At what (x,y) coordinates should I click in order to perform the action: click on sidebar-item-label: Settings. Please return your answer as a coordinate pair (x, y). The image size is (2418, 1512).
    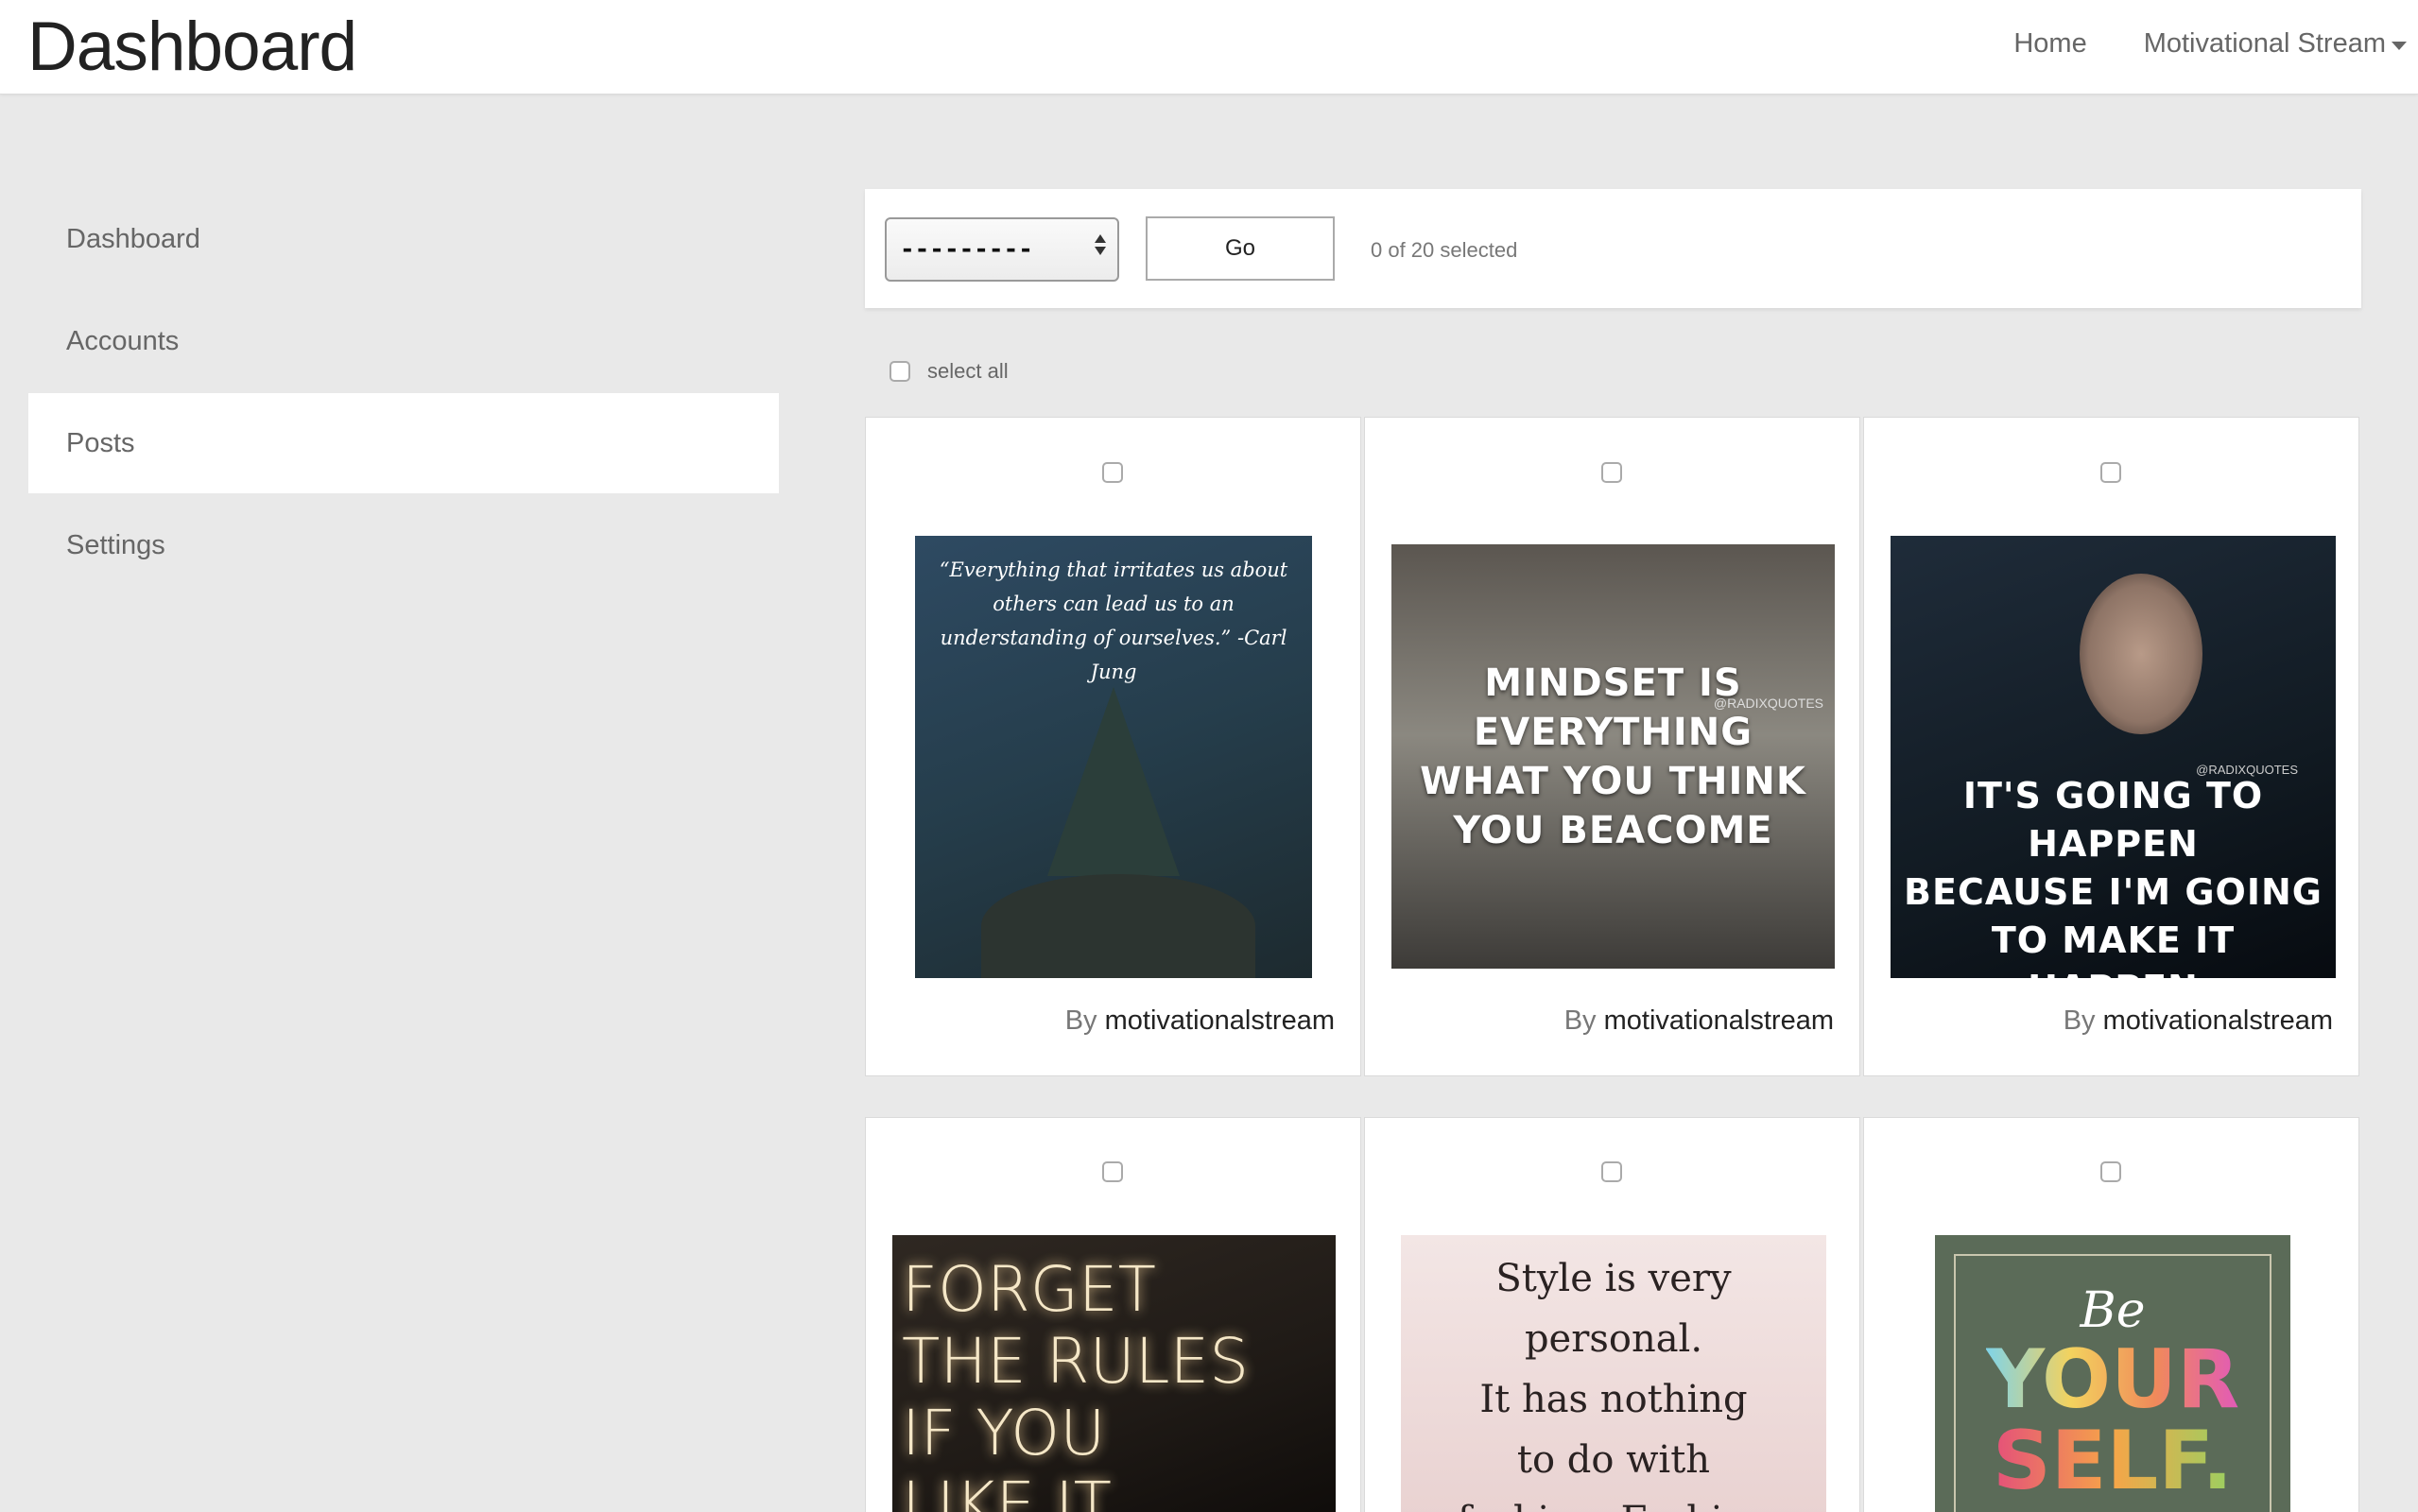
    Looking at the image, I should click on (116, 544).